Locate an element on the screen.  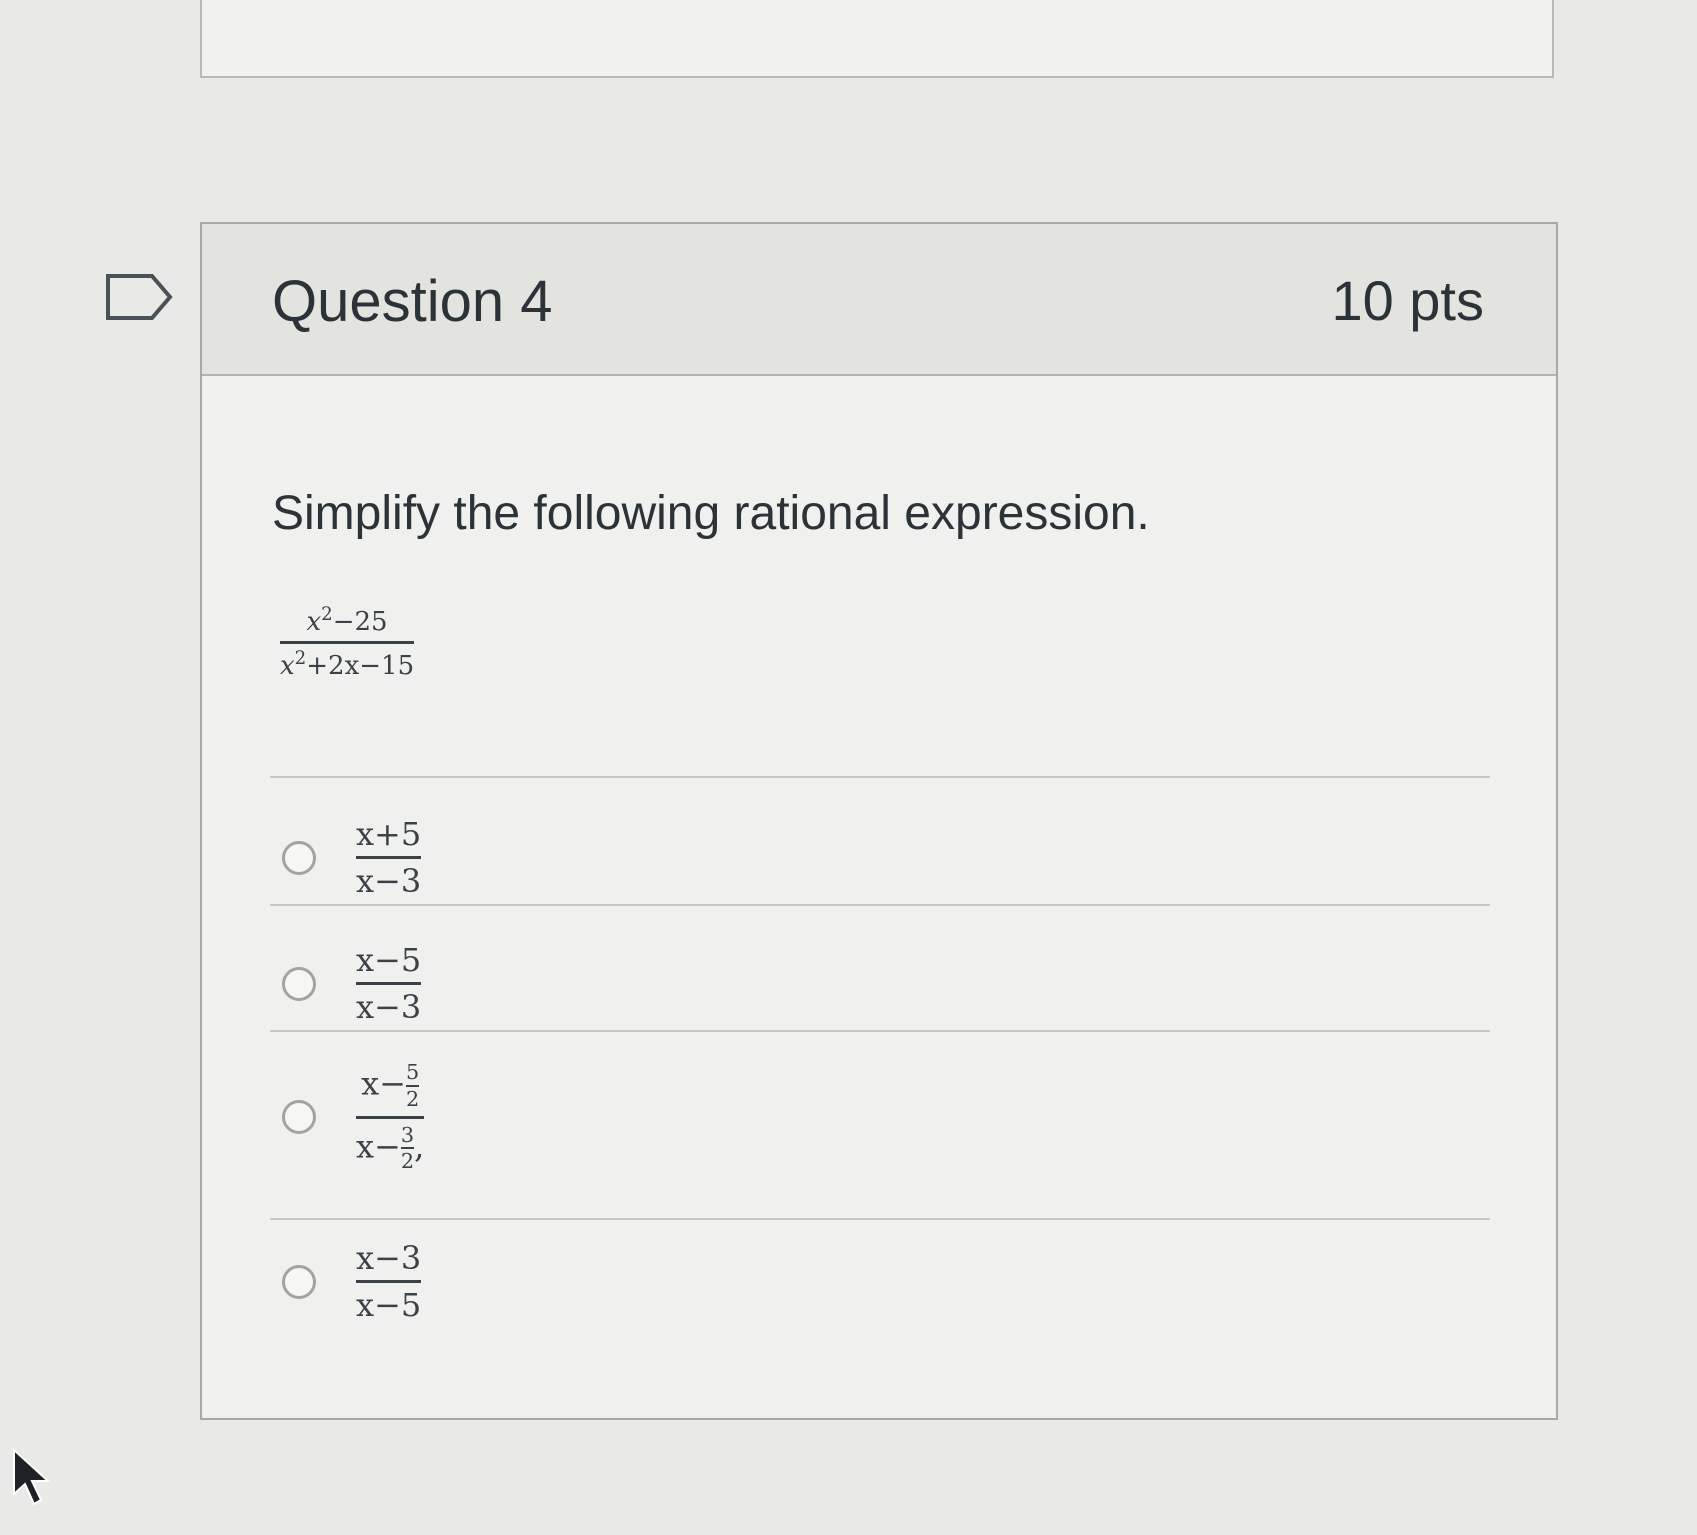
expression-fraction: x2−25 x2+2x−15 is located at coordinates (347, 642).